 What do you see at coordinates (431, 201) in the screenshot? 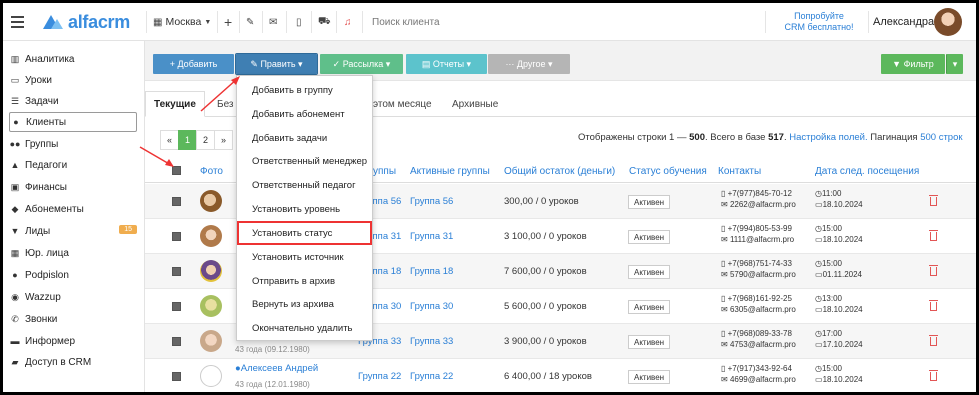
I see `active-group-link: Группа 56` at bounding box center [431, 201].